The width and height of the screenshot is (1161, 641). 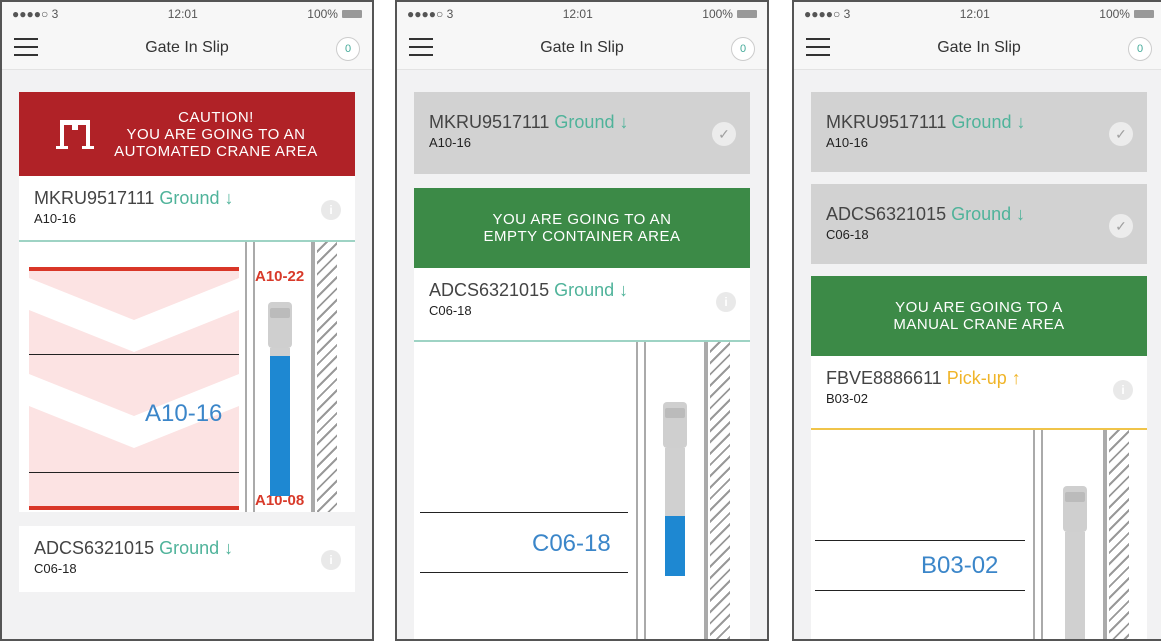 What do you see at coordinates (983, 378) in the screenshot?
I see `move-type: Pick-up ↑` at bounding box center [983, 378].